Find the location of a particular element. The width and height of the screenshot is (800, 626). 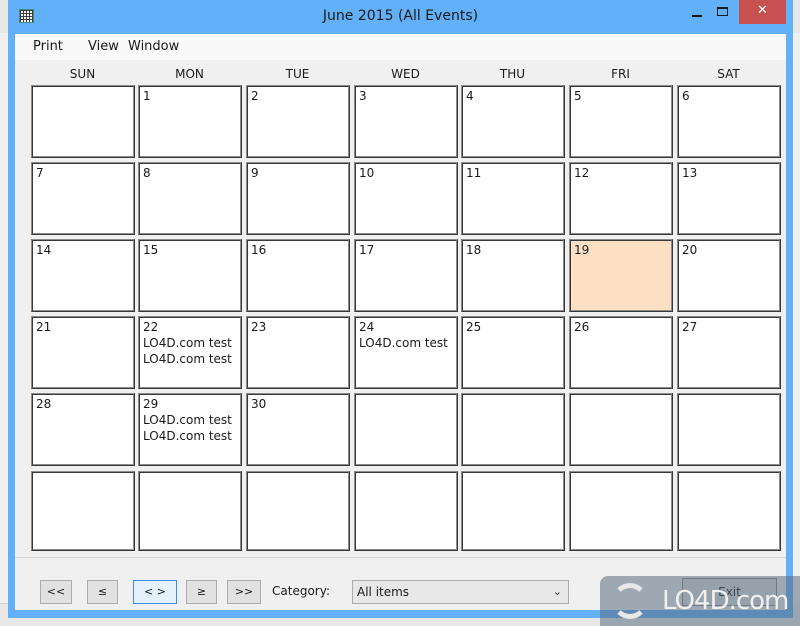

title-bar: June 2015 (All Events) ✕ is located at coordinates (400, 17).